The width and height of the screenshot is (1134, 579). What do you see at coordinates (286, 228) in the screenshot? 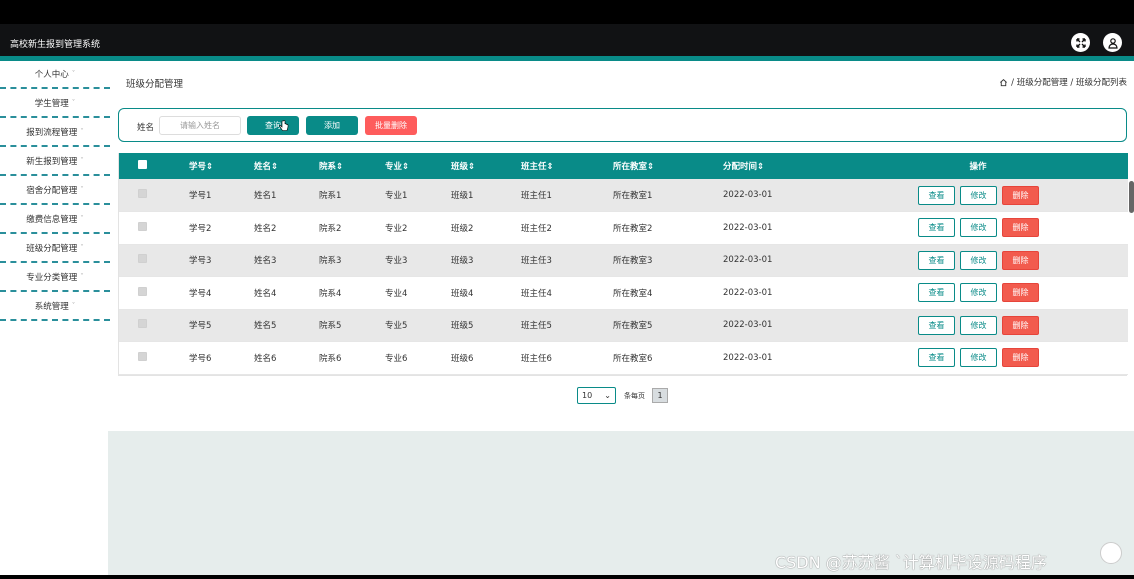
I see `cell-name: 姓名2` at bounding box center [286, 228].